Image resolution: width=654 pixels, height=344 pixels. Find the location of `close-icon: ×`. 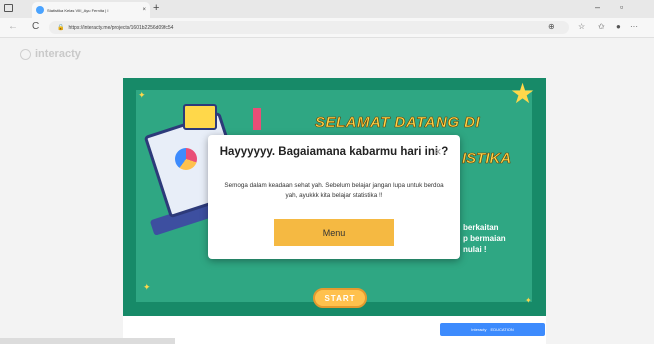

close-icon: × is located at coordinates (438, 151).